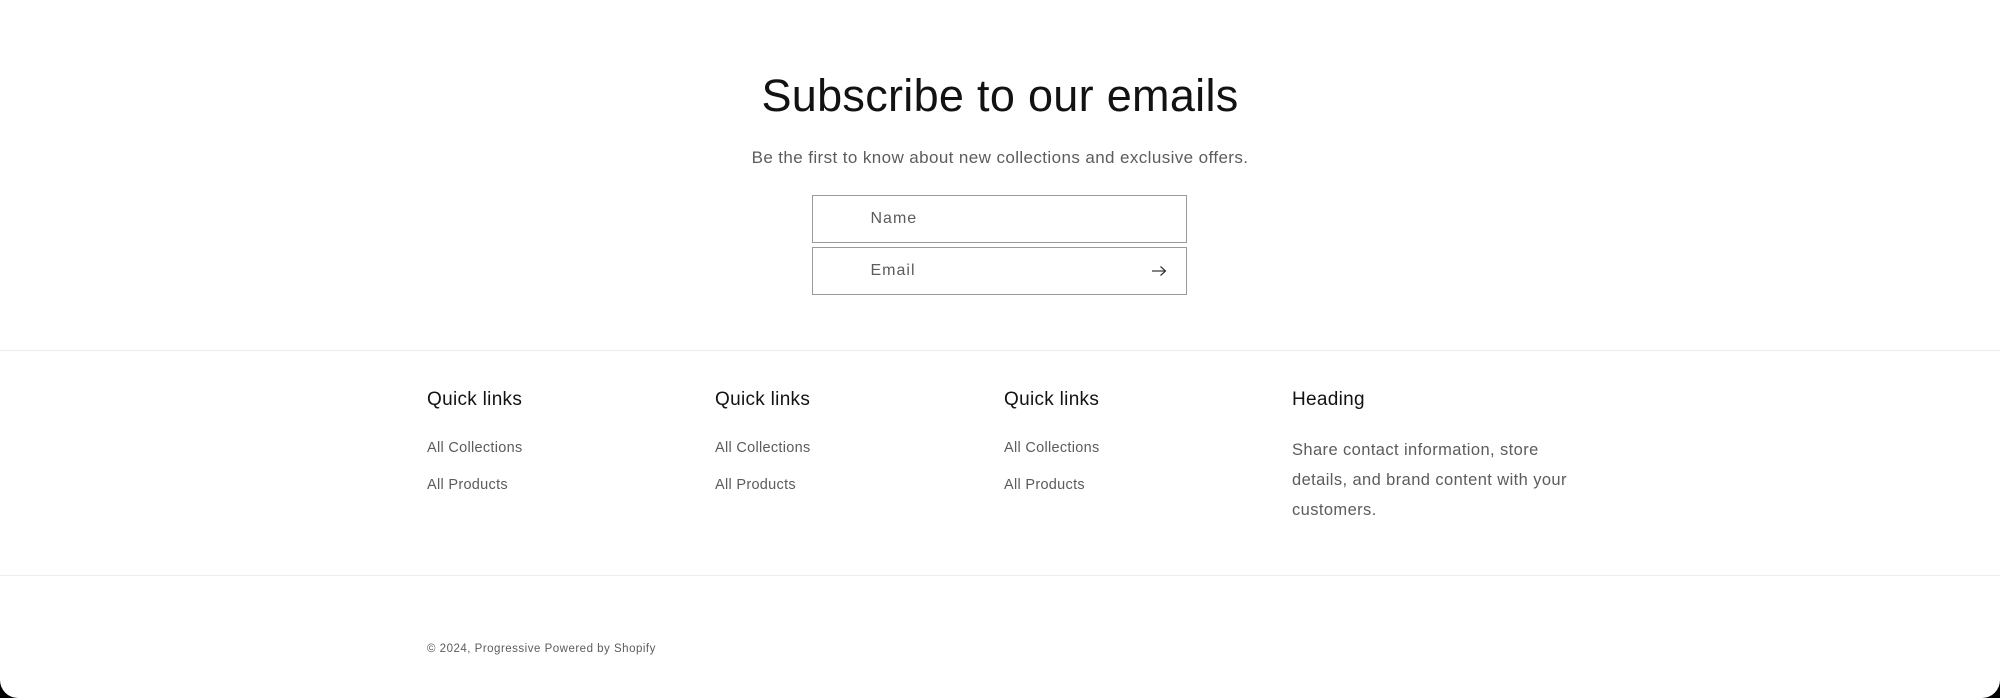 This screenshot has height=698, width=2000. What do you see at coordinates (855, 440) in the screenshot?
I see `footer-column-quick-links-2: Quick links All Collections All Products` at bounding box center [855, 440].